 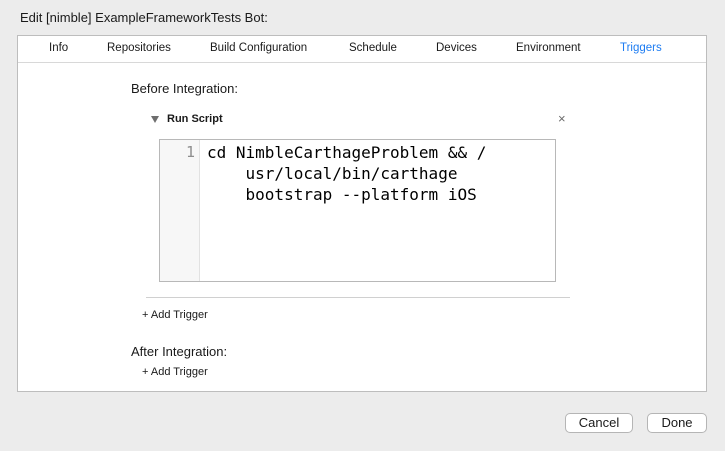 I want to click on done-button: Done, so click(x=677, y=423).